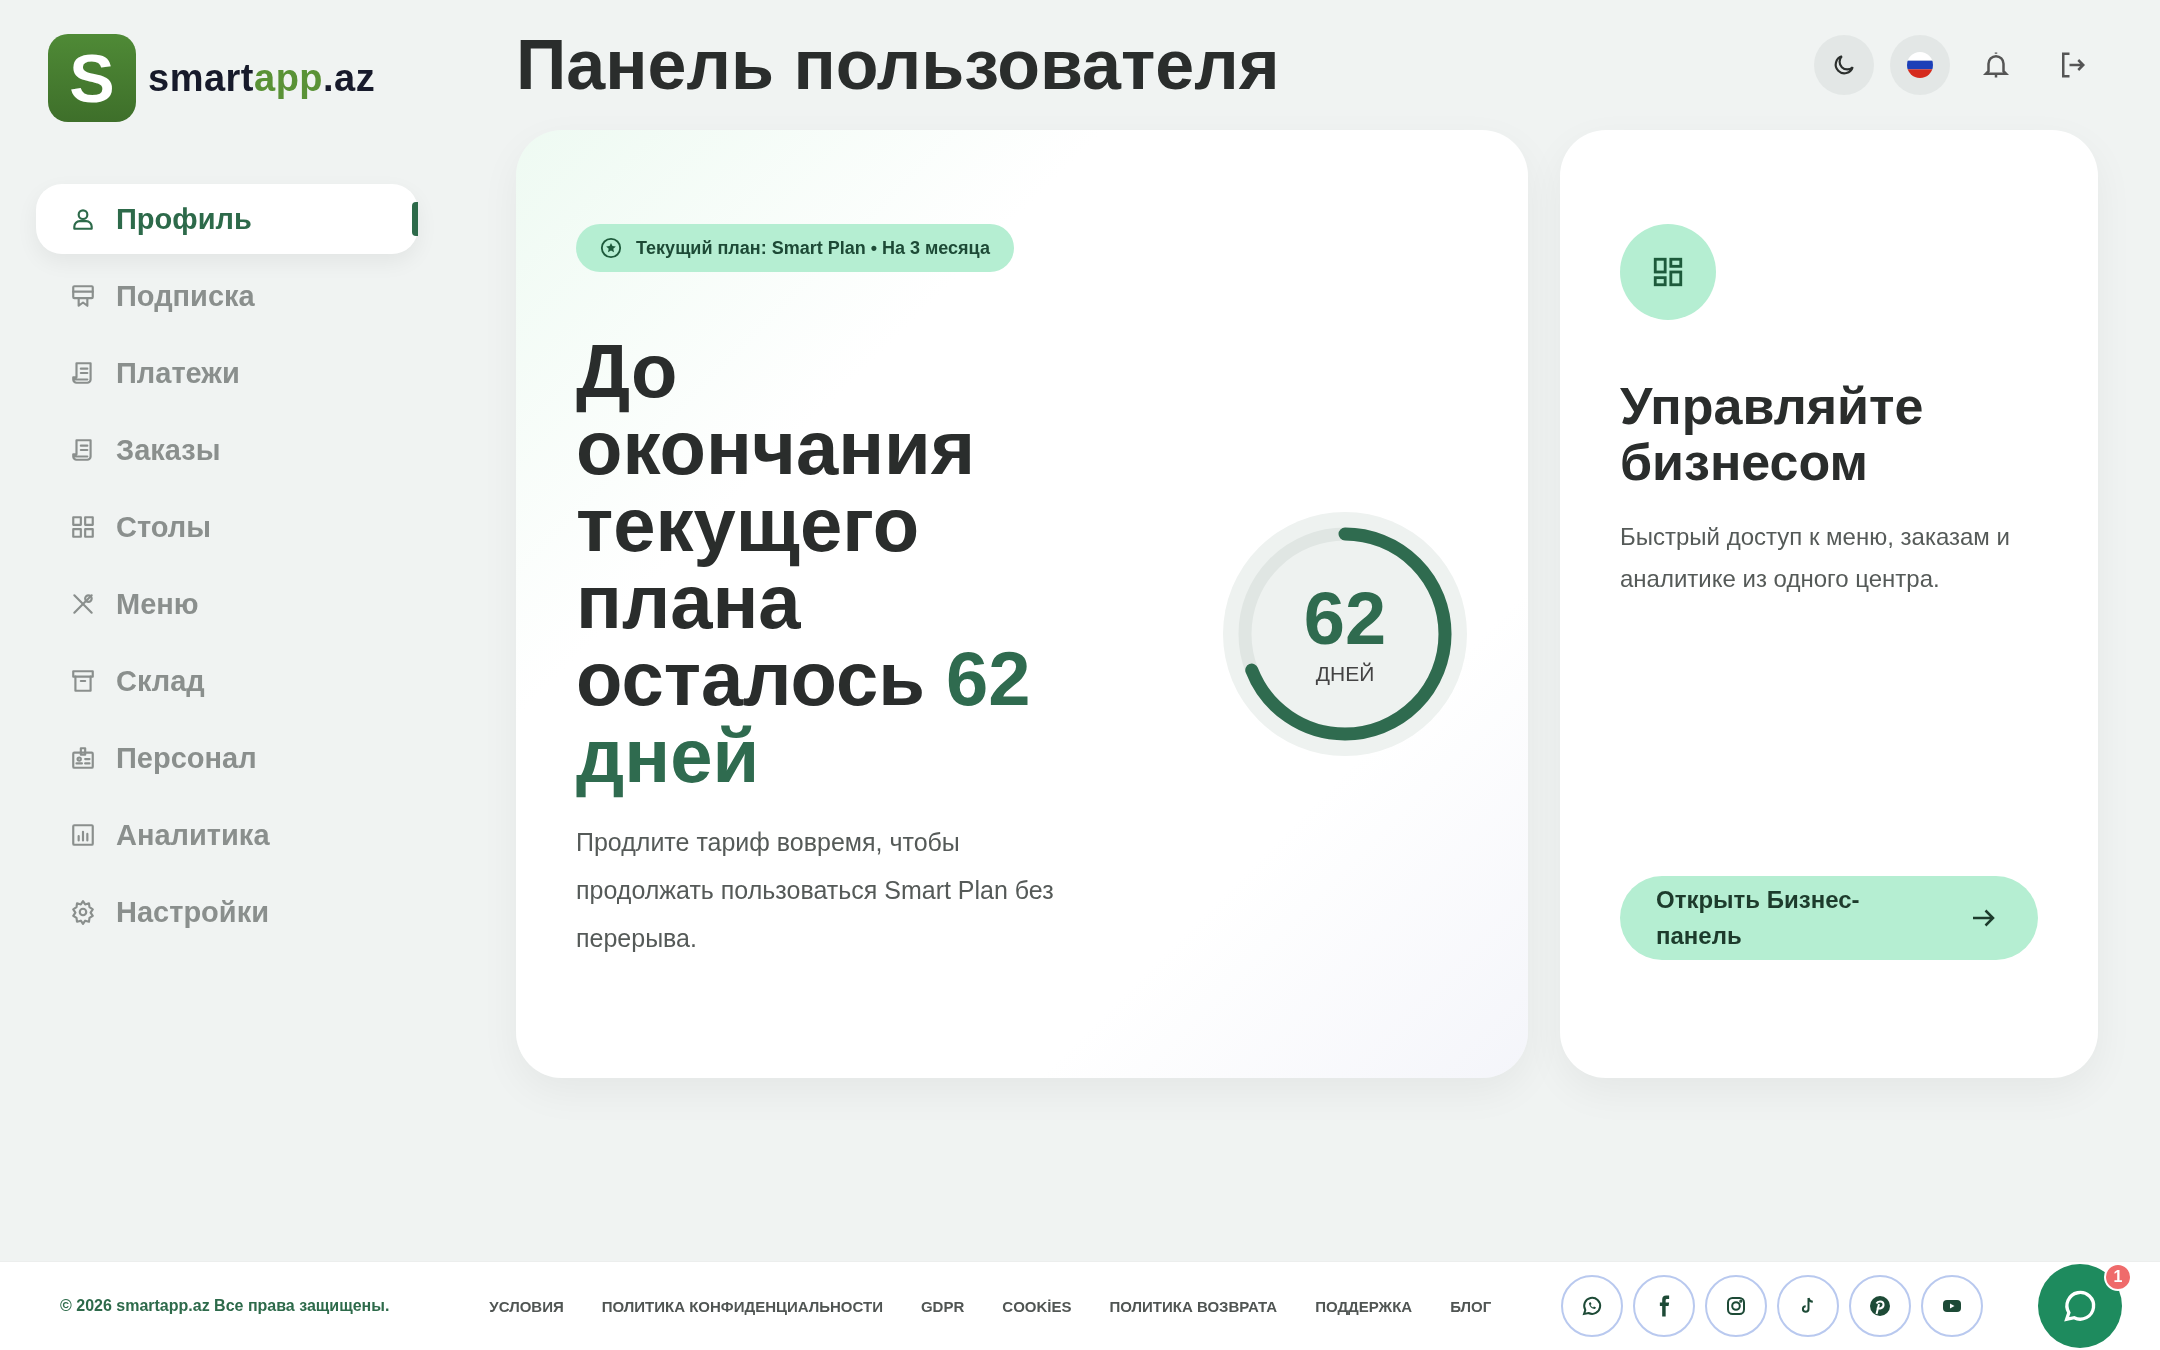 Image resolution: width=2160 pixels, height=1350 pixels. What do you see at coordinates (92, 78) in the screenshot?
I see `logo-icon: S` at bounding box center [92, 78].